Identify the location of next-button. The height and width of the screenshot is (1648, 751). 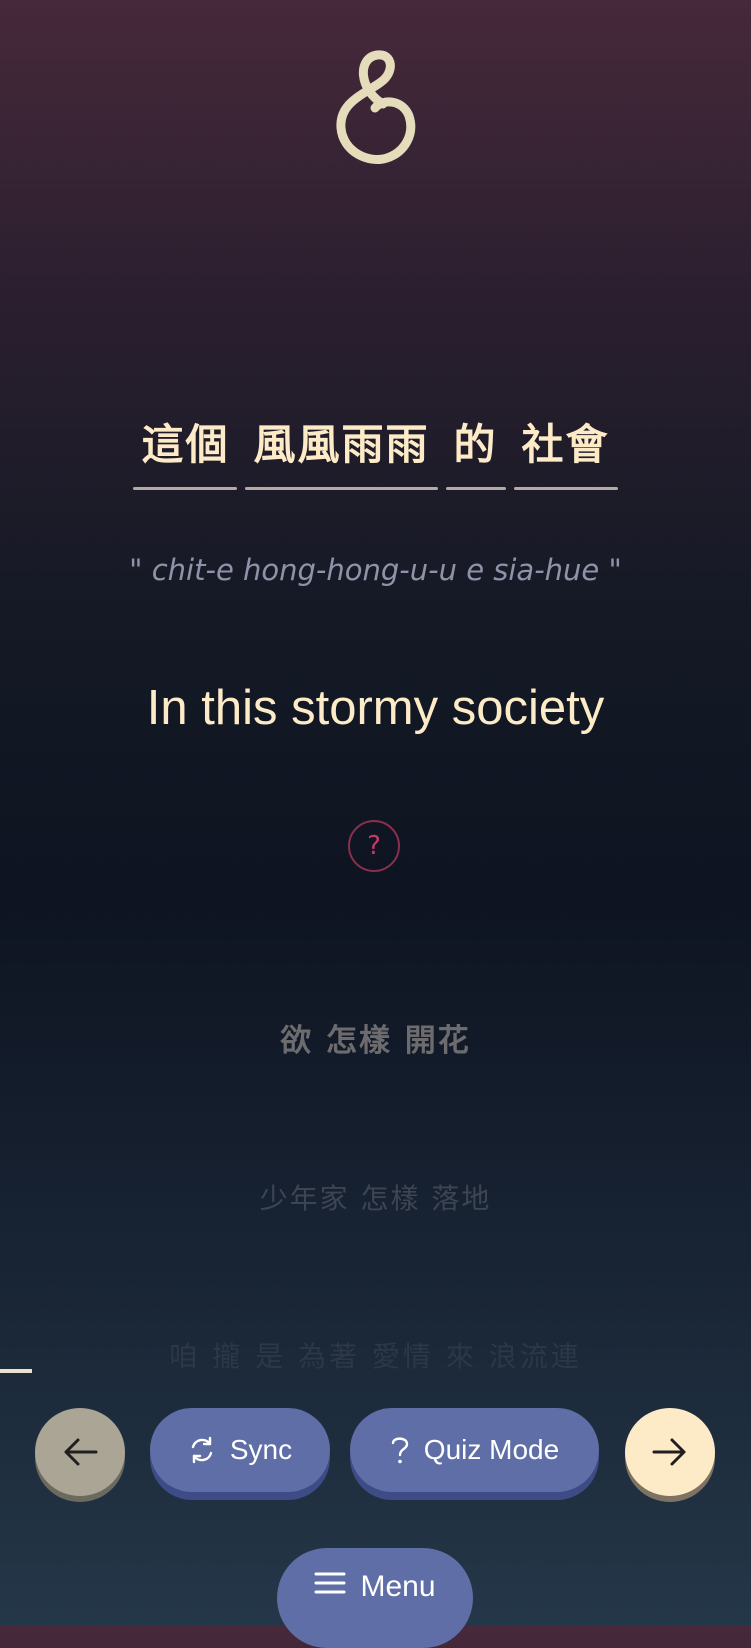
(670, 1452).